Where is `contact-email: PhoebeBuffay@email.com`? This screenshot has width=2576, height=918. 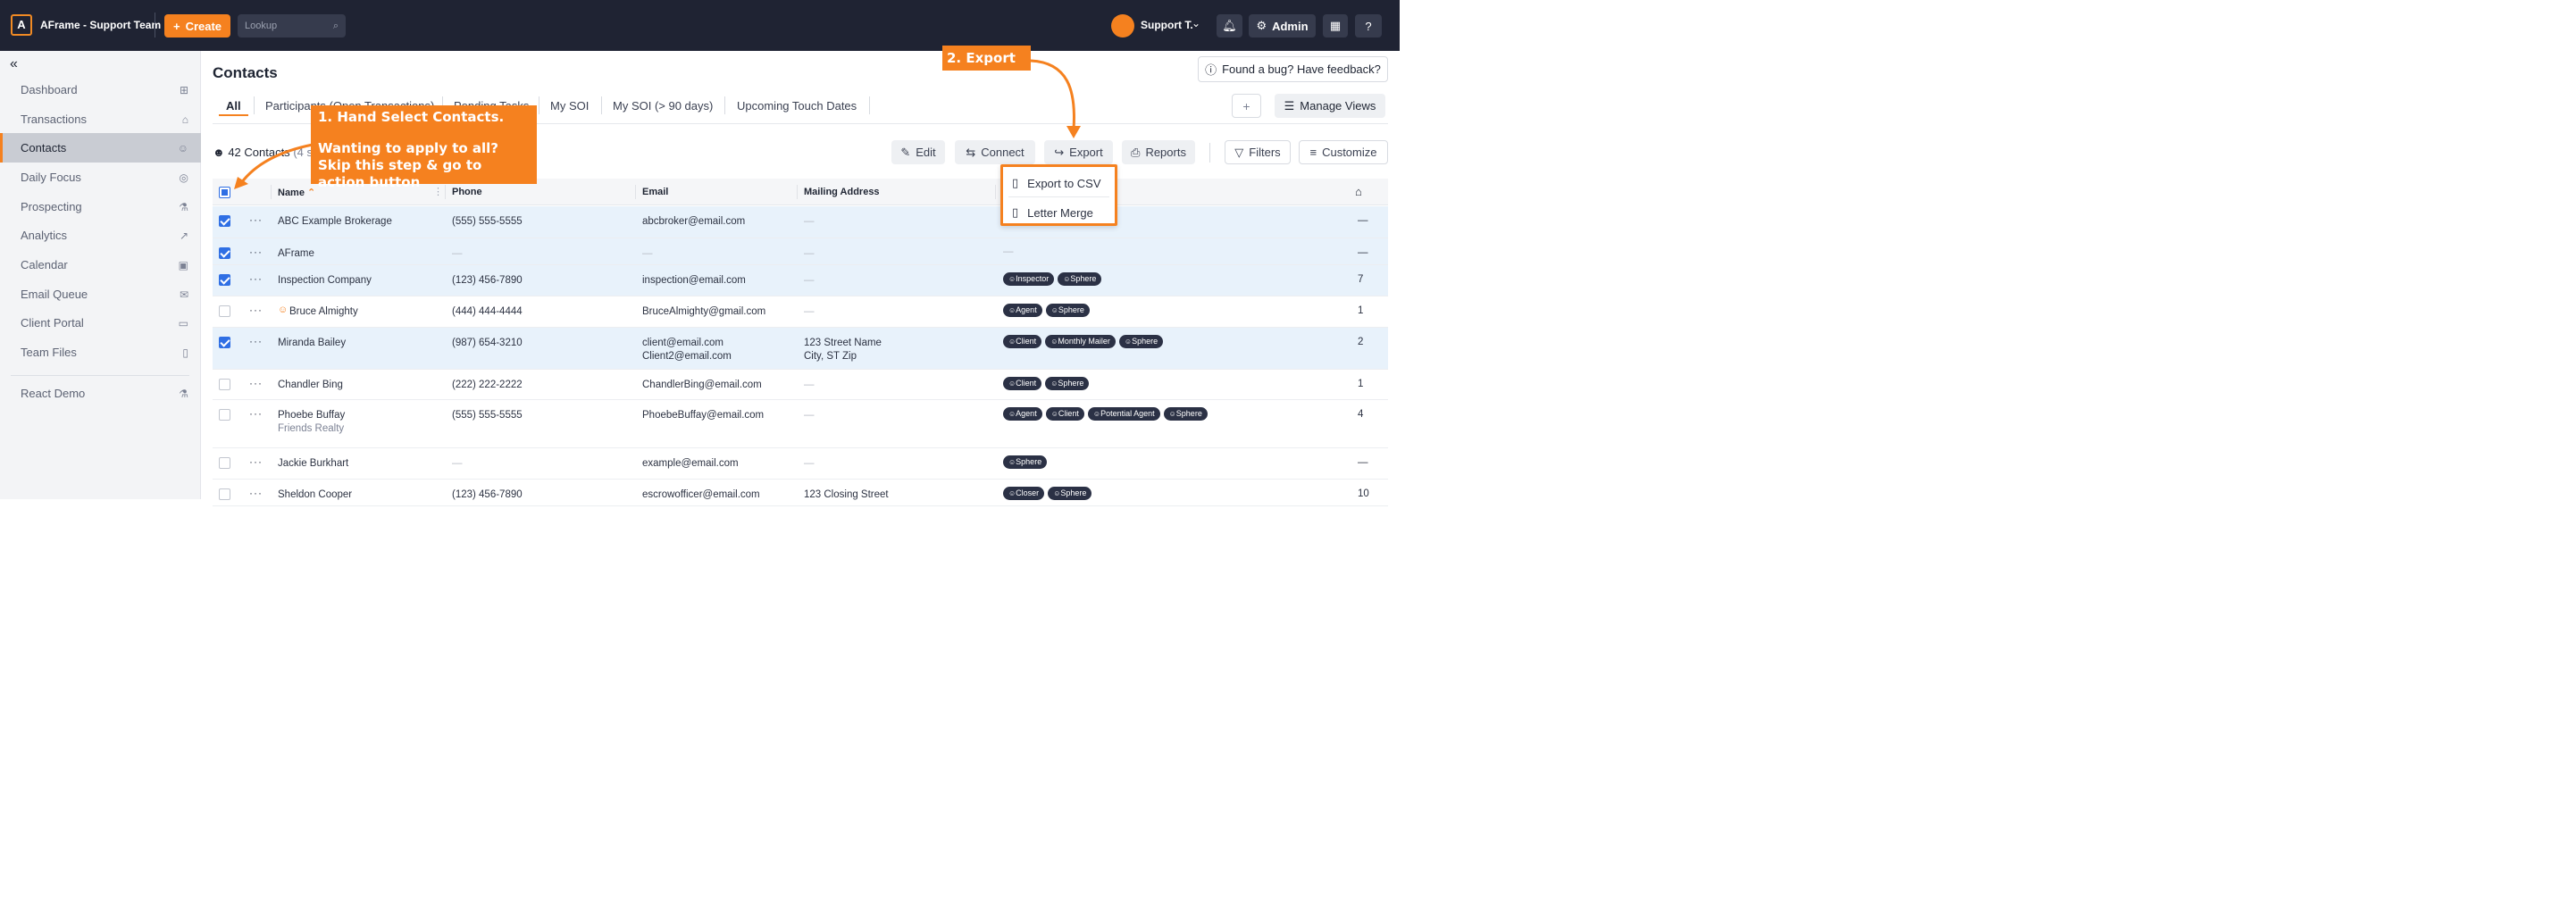
contact-email: PhoebeBuffay@email.com is located at coordinates (703, 415).